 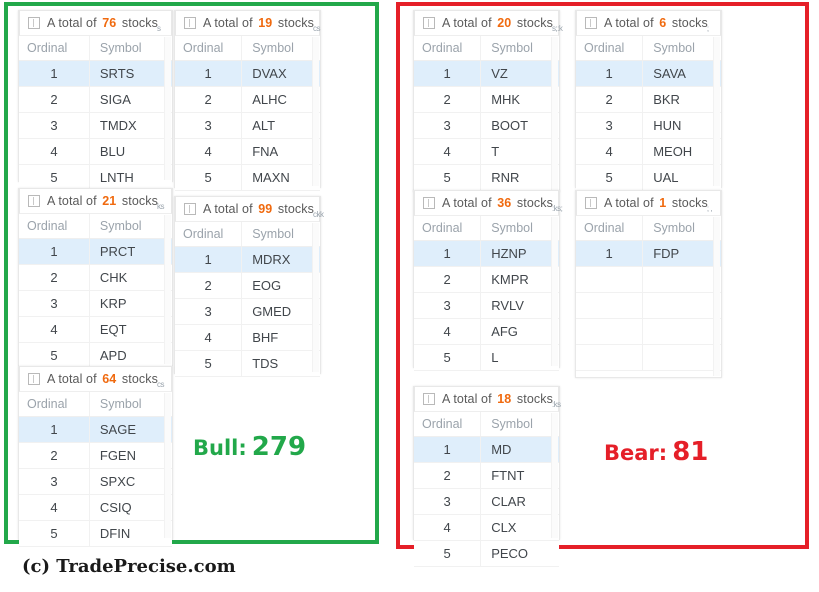 I want to click on table-row: 2 FGEN, so click(x=95, y=455).